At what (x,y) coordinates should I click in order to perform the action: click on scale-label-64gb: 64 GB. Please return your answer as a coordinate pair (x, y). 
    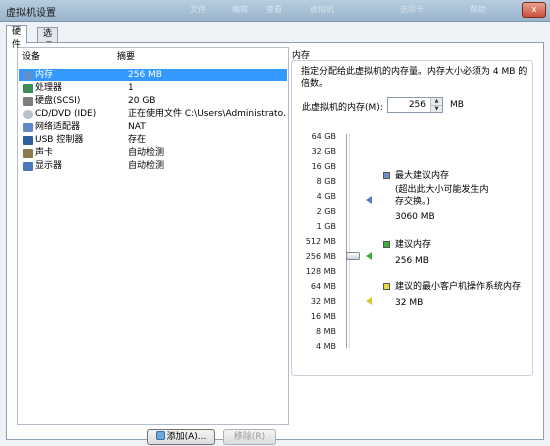
    Looking at the image, I should click on (323, 136).